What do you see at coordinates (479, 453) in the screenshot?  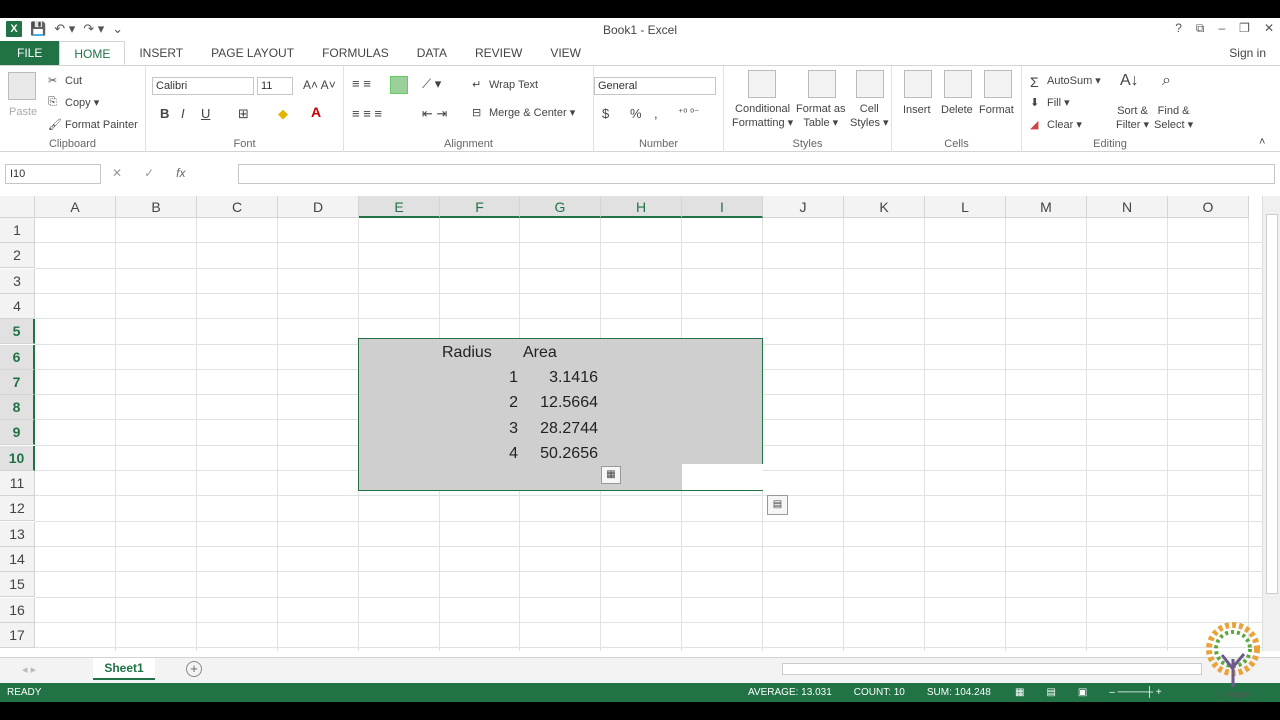 I see `cell-F9: 4` at bounding box center [479, 453].